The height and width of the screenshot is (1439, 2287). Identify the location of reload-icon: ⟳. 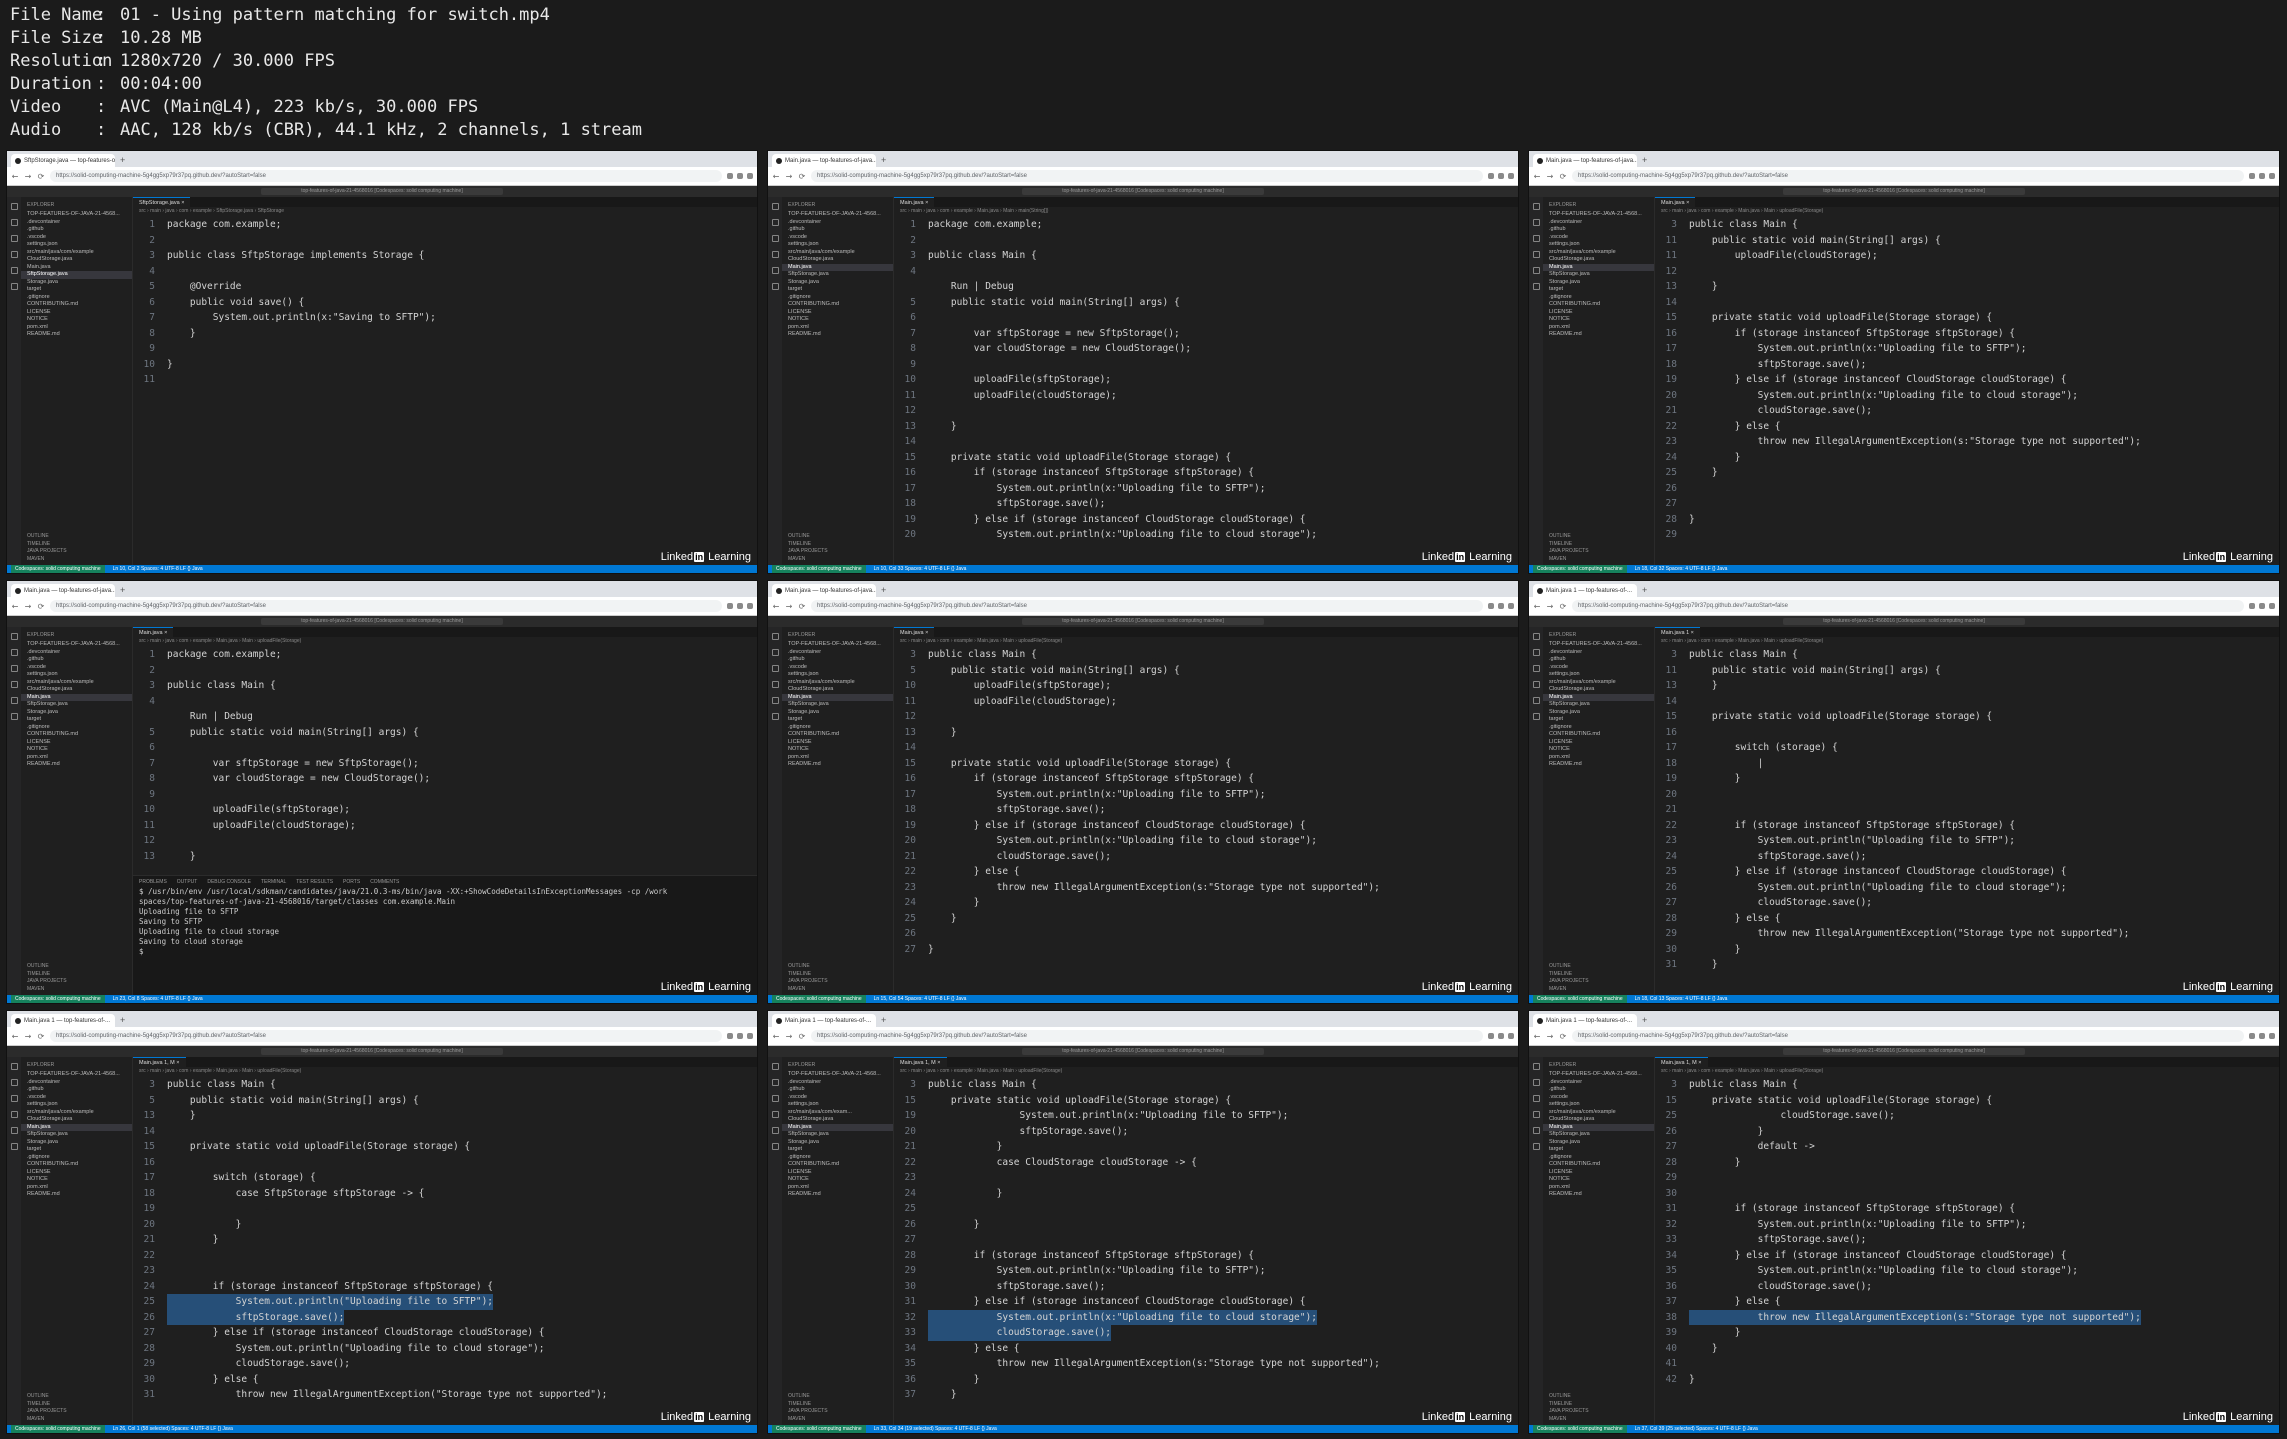
(41, 606).